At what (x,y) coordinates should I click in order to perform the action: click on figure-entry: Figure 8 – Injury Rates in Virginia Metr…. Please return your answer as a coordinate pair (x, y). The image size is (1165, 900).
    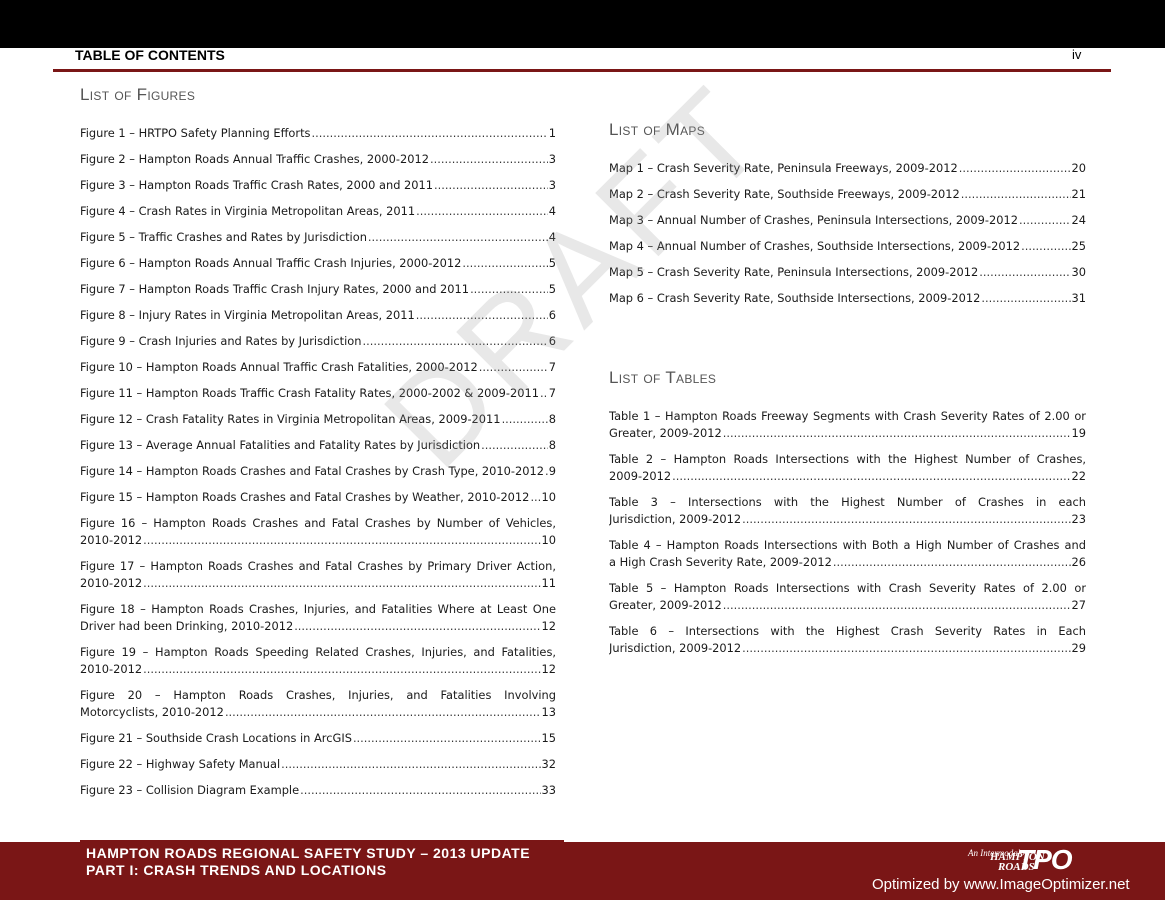
    Looking at the image, I should click on (318, 320).